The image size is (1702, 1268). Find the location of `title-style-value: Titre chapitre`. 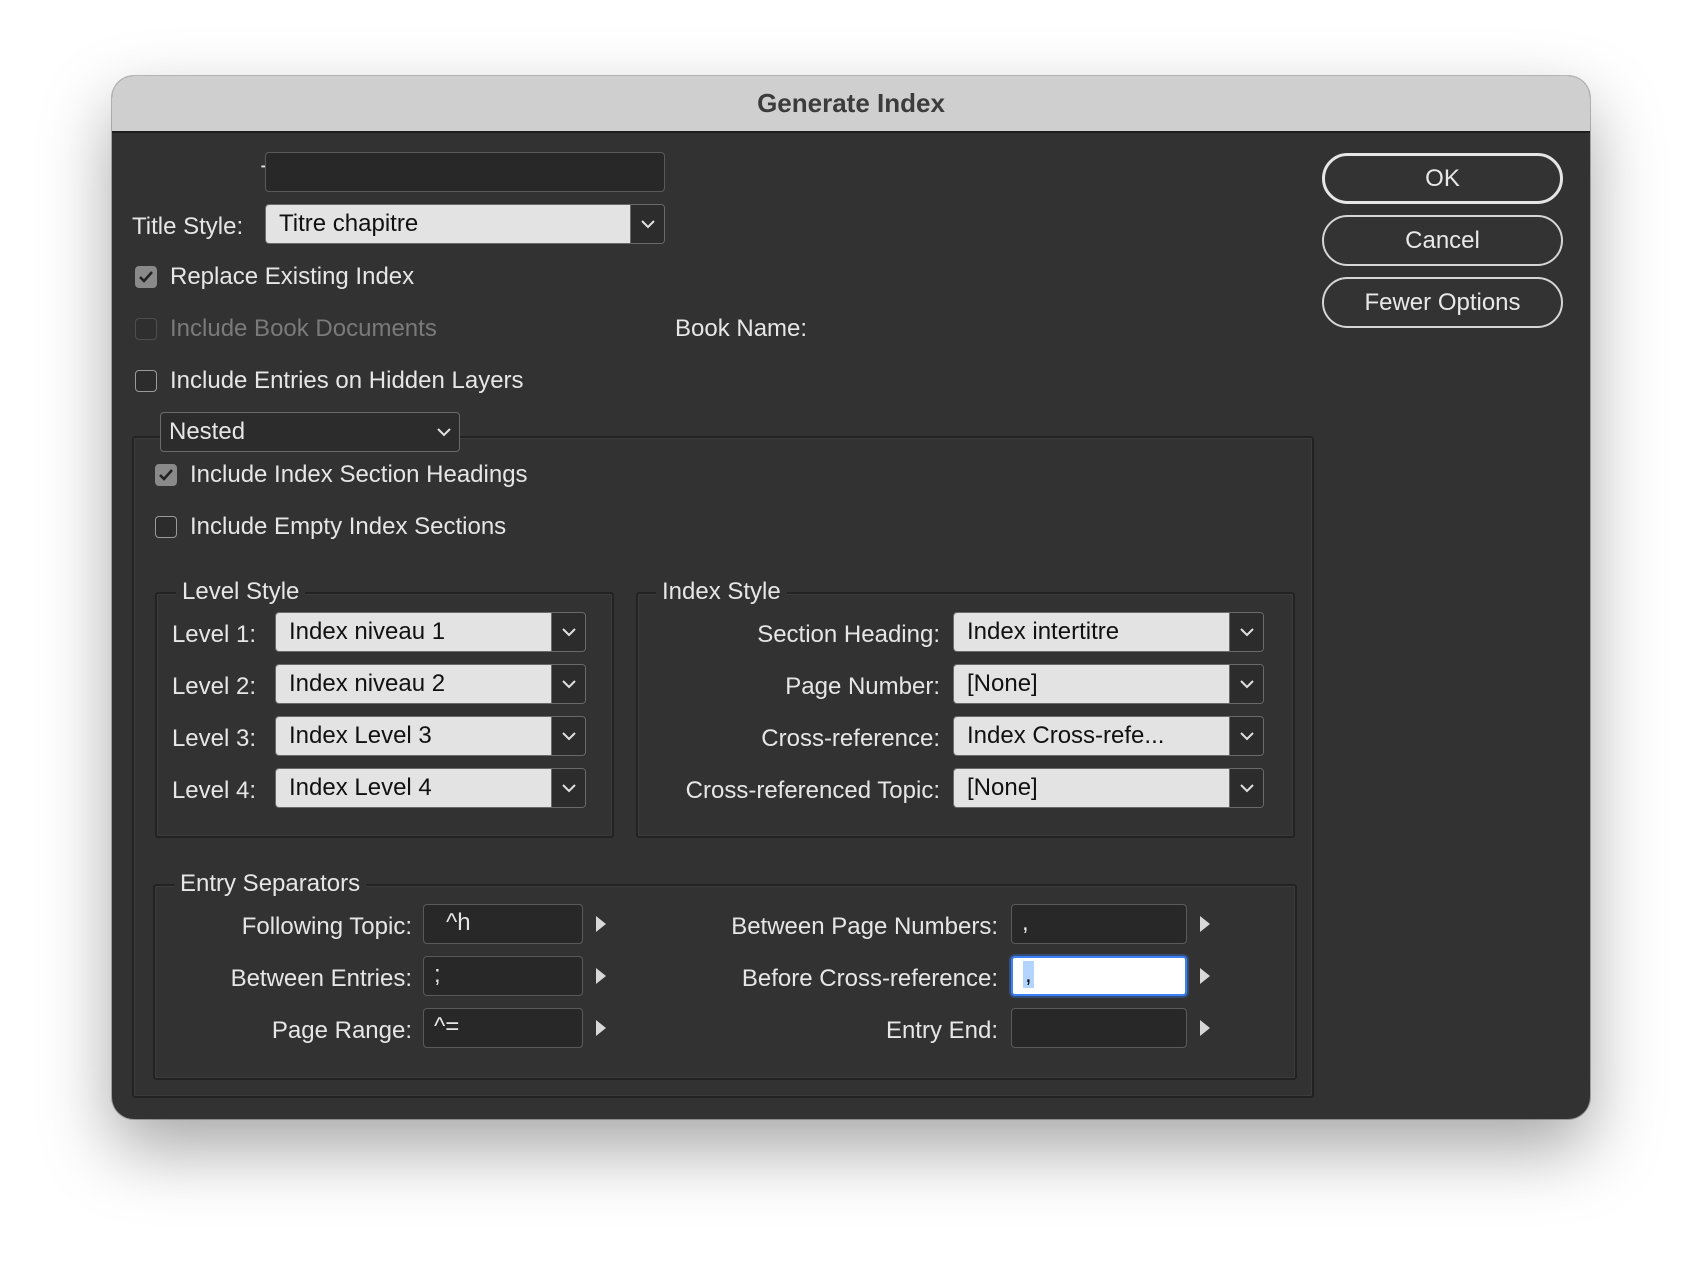

title-style-value: Titre chapitre is located at coordinates (448, 224).